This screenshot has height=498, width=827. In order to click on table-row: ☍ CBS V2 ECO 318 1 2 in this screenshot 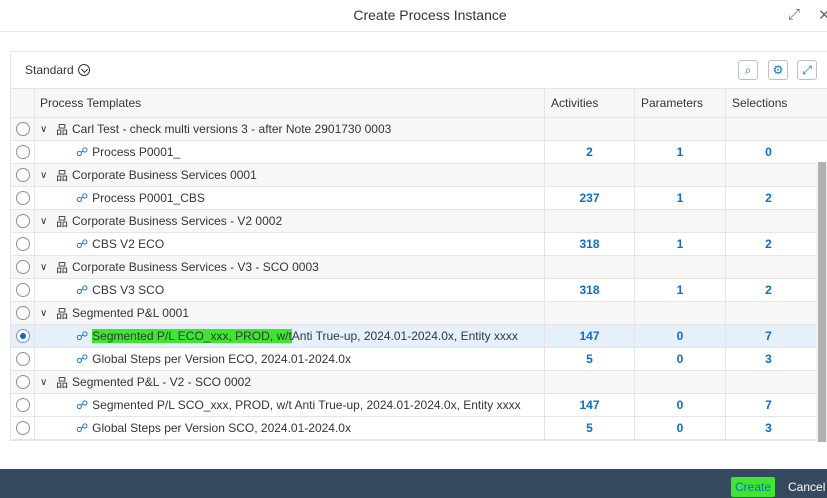, I will do `click(419, 244)`.